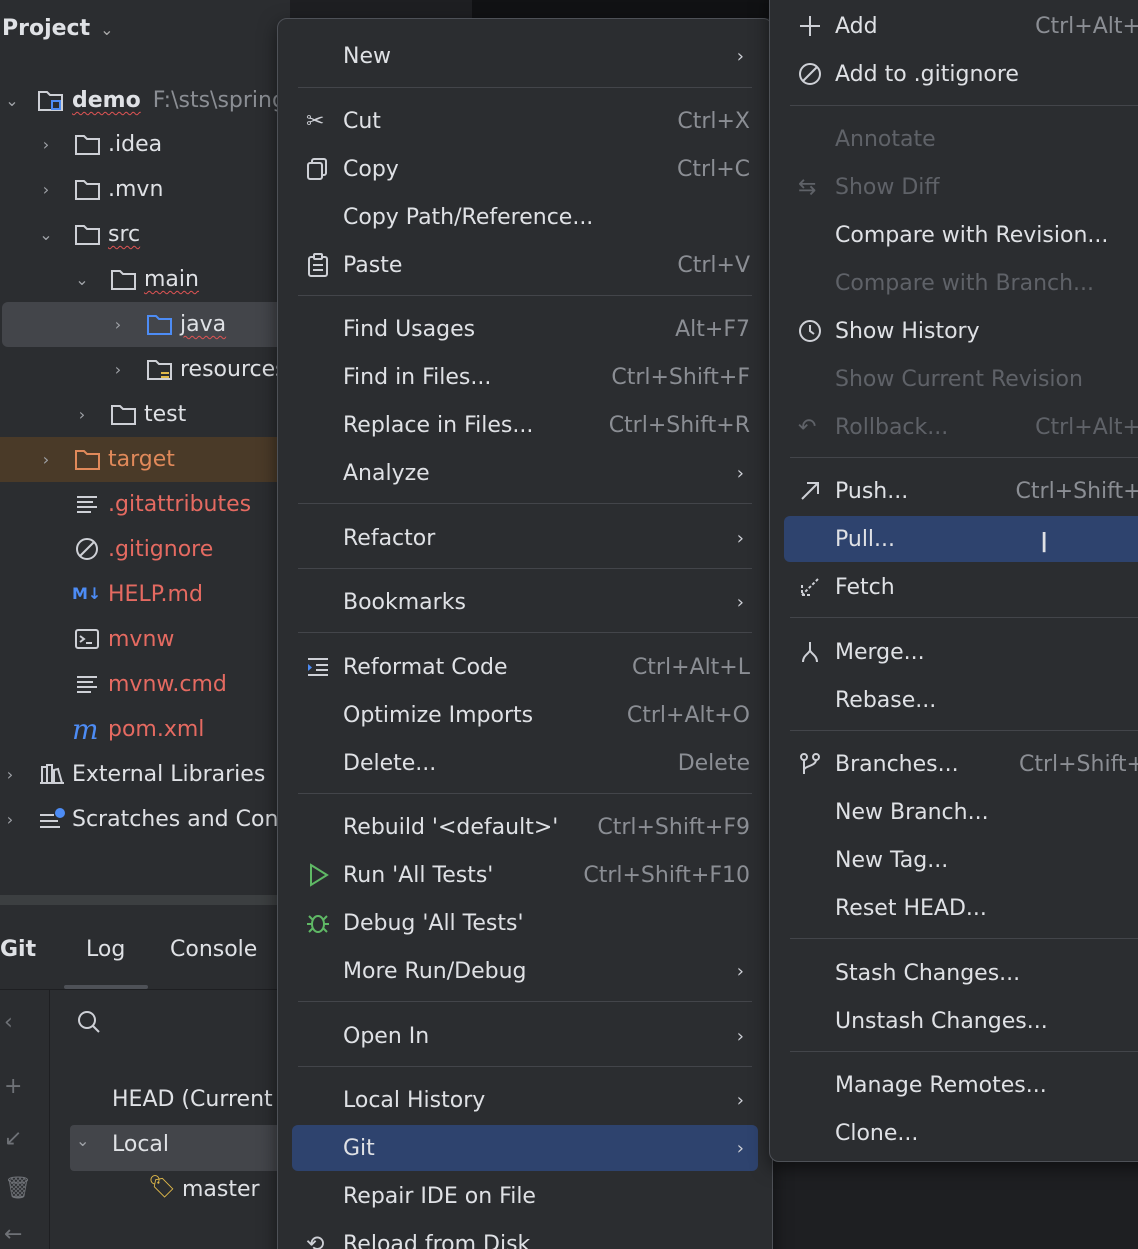 The width and height of the screenshot is (1138, 1249). Describe the element at coordinates (185, 1148) in the screenshot. I see `local-branches-node` at that location.